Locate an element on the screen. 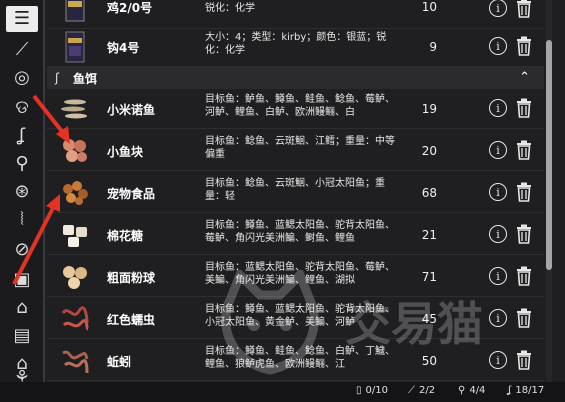  float-icon: ⦚ is located at coordinates (22, 220).